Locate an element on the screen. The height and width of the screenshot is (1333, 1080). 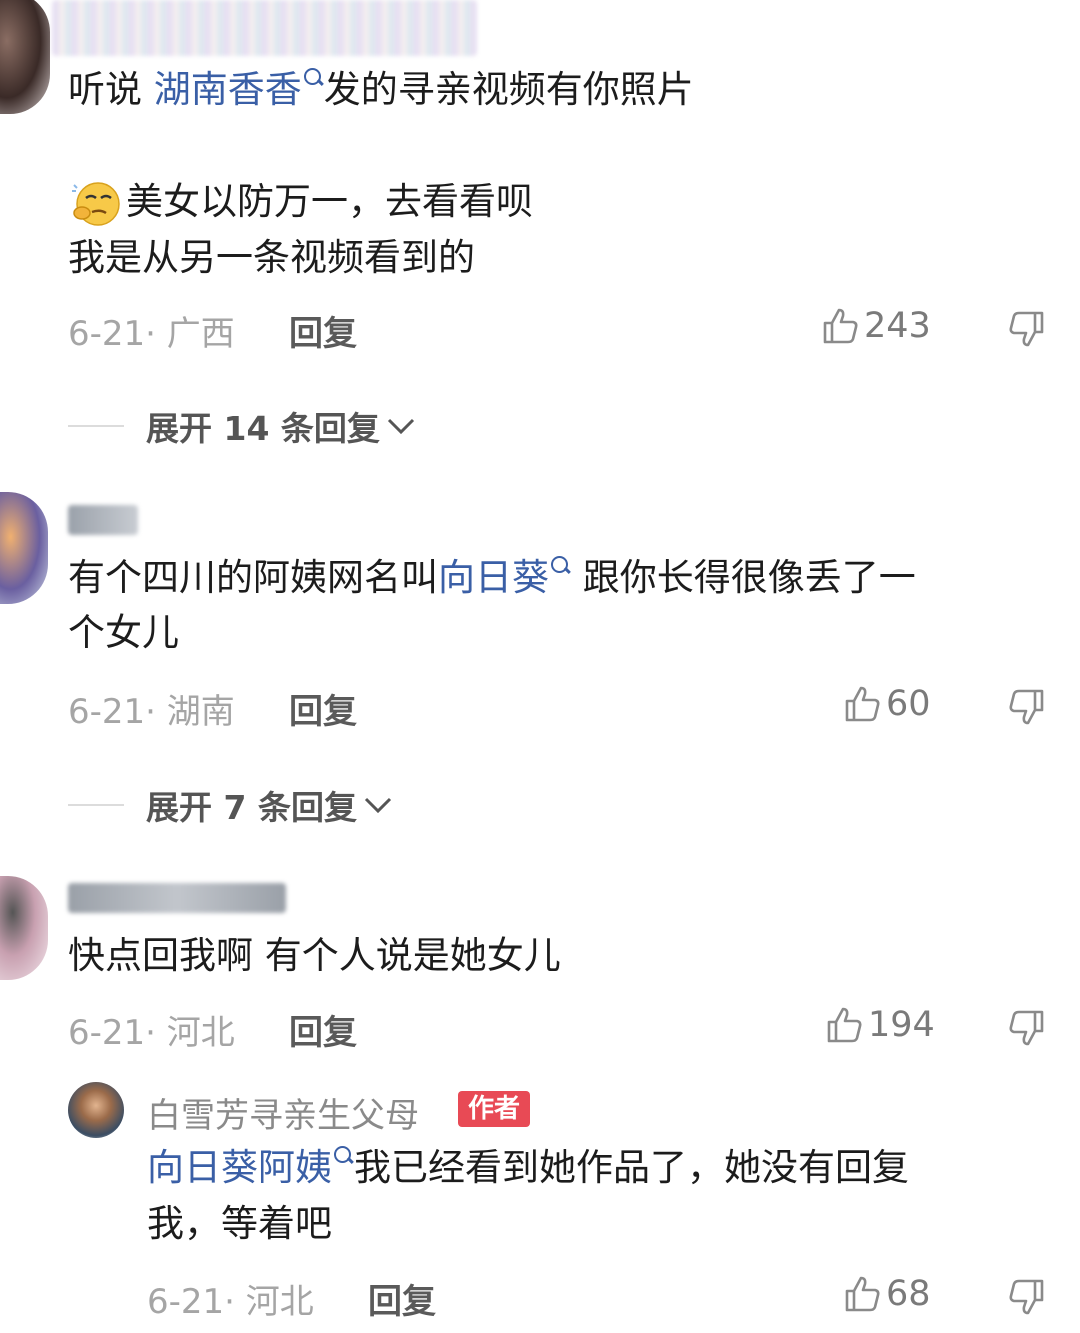
thinking-emoji-icon is located at coordinates (96, 203).